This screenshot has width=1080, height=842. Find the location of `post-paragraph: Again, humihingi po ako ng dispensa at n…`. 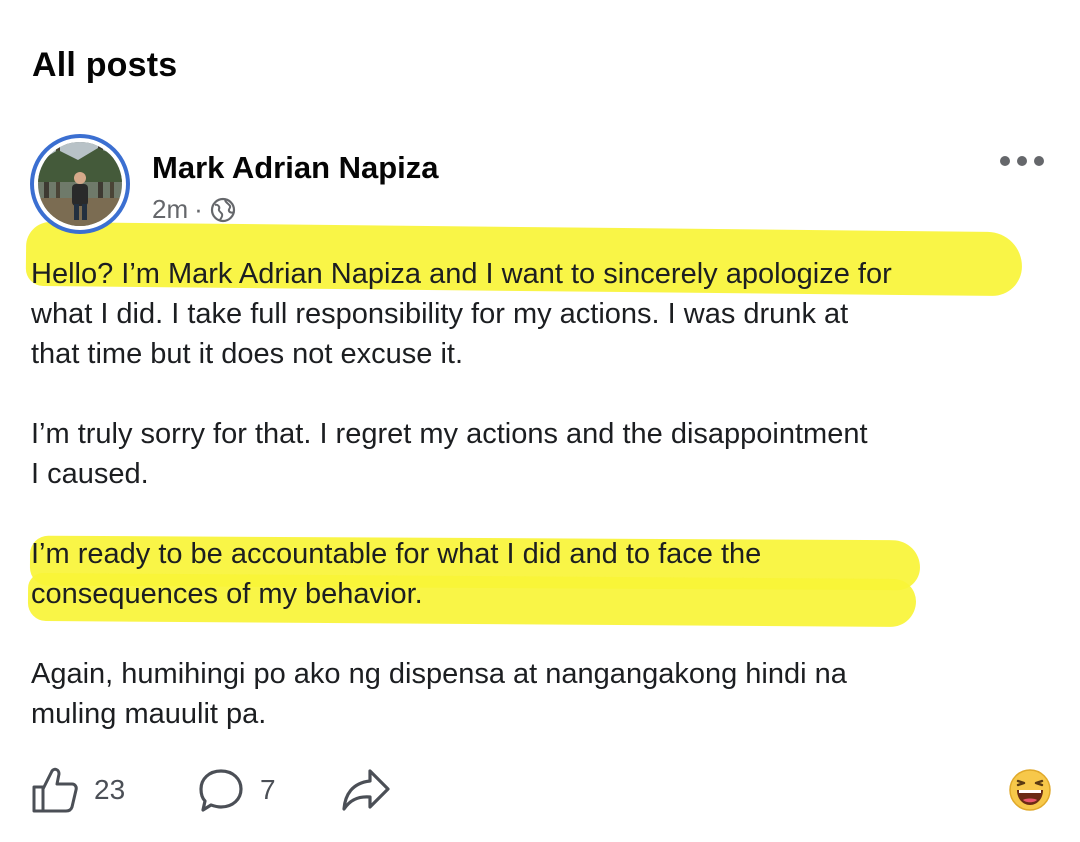

post-paragraph: Again, humihingi po ako ng dispensa at n… is located at coordinates (439, 694).